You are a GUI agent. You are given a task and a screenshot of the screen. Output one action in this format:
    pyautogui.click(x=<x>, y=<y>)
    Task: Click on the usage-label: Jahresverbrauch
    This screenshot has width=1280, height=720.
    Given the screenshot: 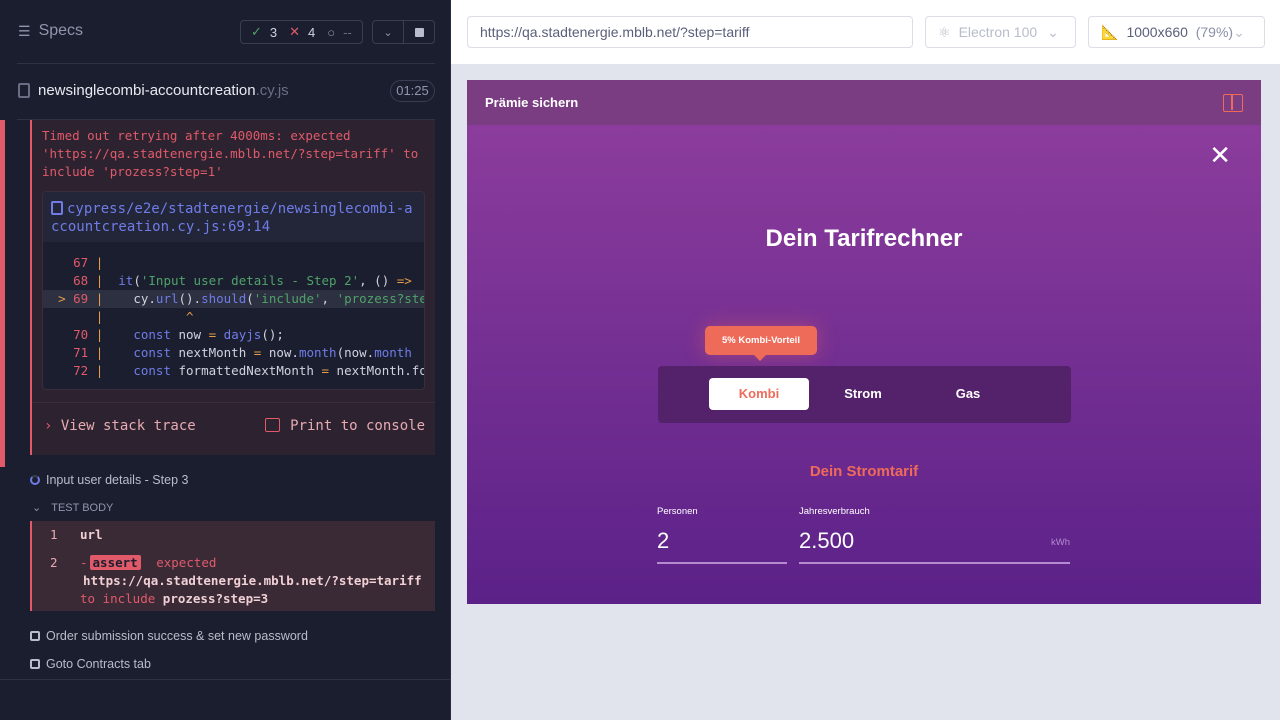 What is the action you would take?
    pyautogui.click(x=834, y=511)
    